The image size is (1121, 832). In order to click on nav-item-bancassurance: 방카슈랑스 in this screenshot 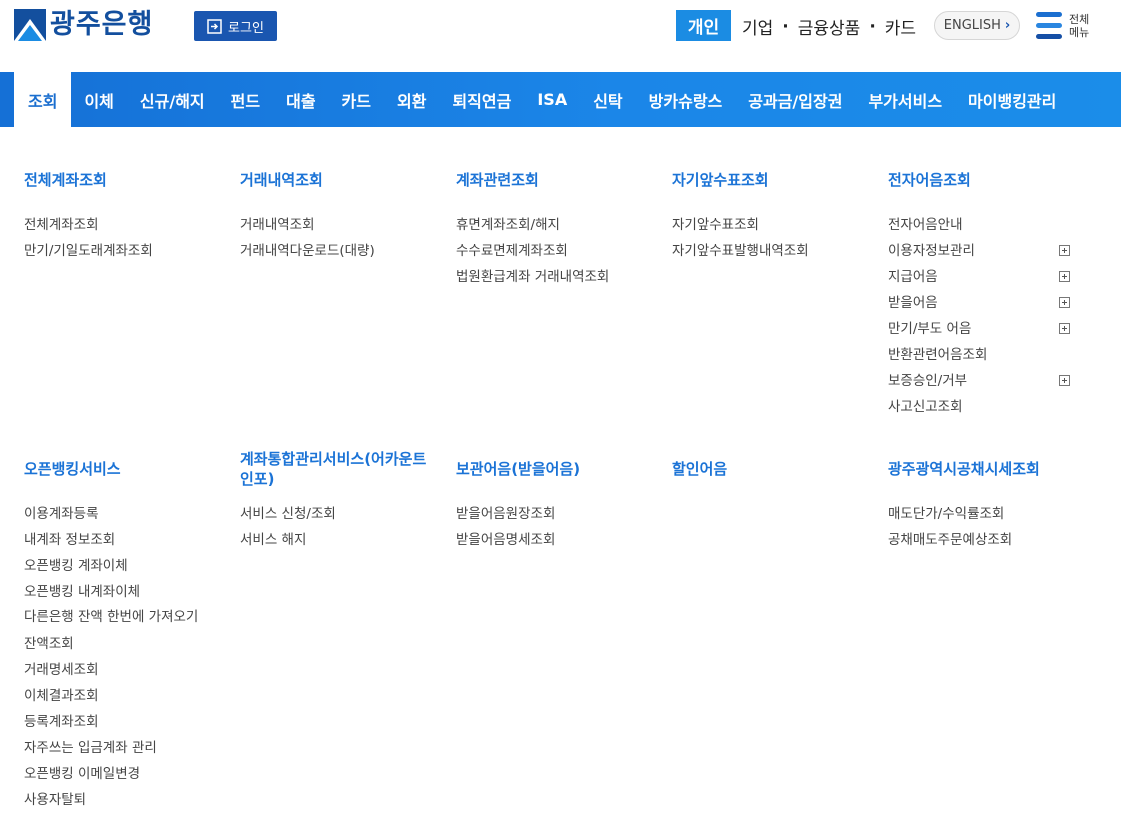, I will do `click(686, 99)`.